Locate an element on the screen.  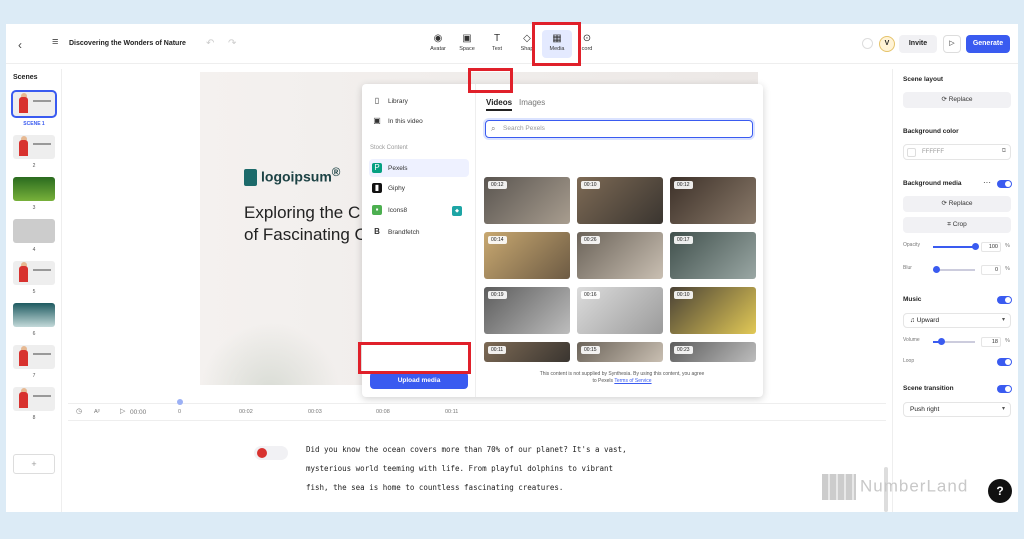
copy-icon: ⧉ is located at coordinates (1004, 151).